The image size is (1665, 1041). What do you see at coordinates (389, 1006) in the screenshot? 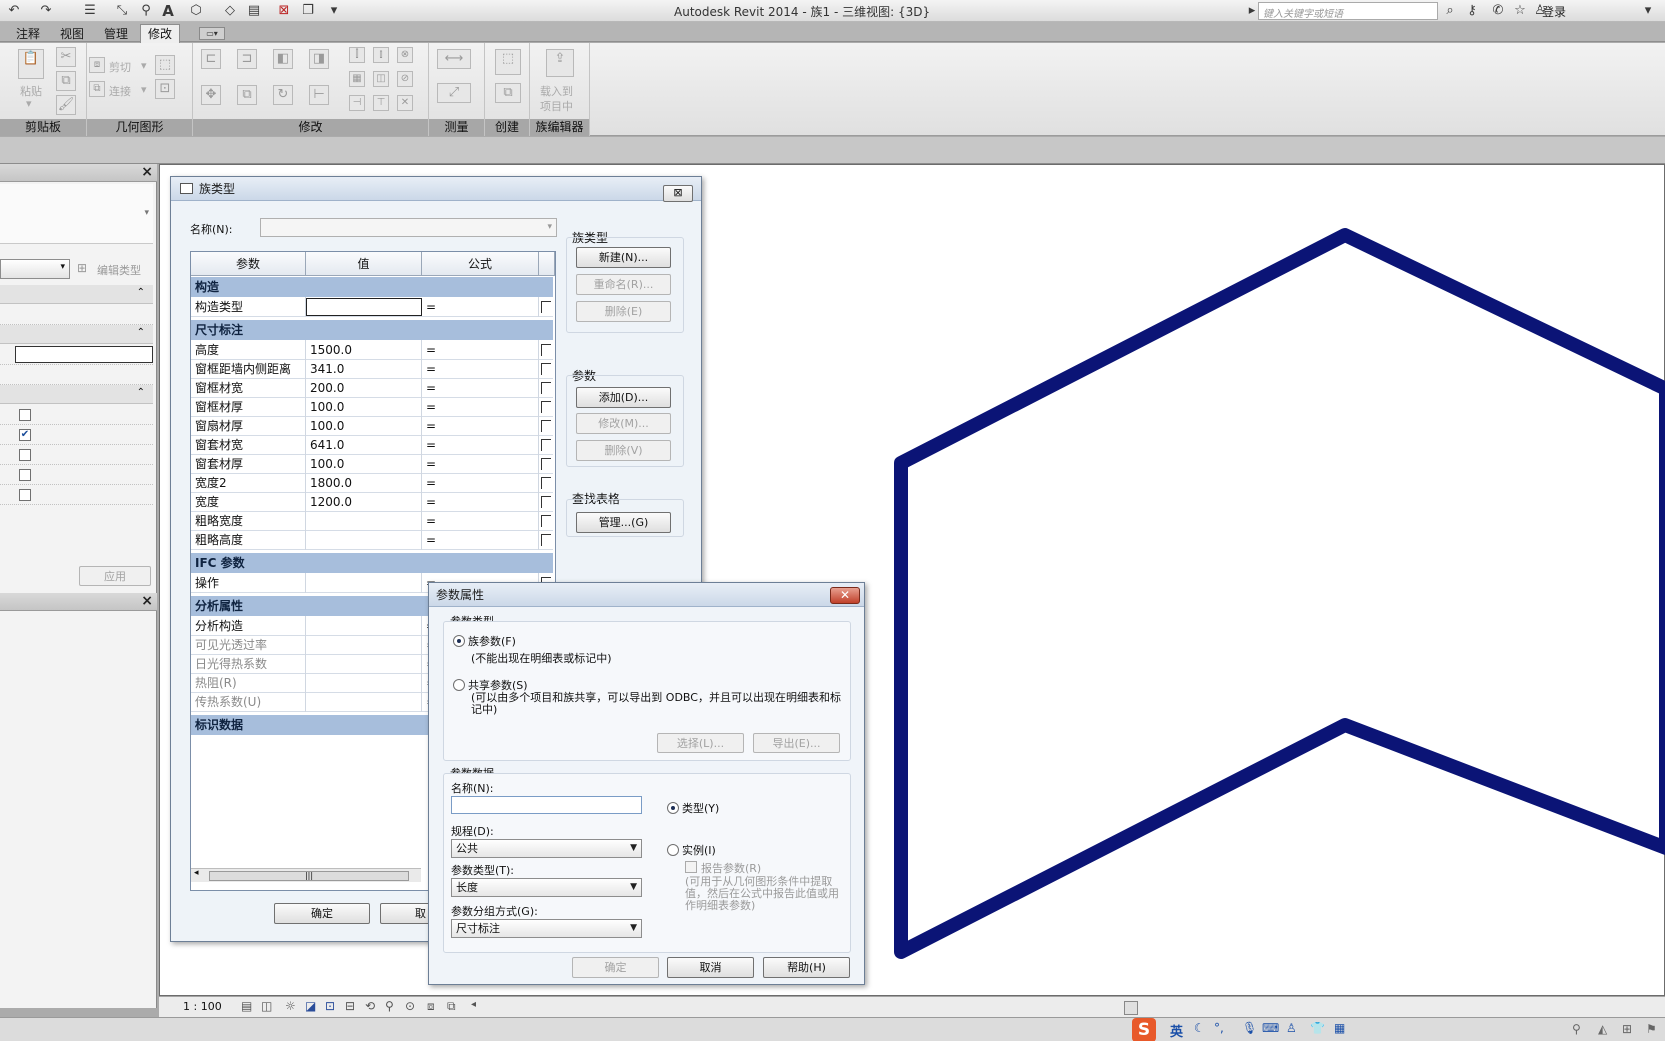
I see `temp-hide-icon: ⚲` at bounding box center [389, 1006].